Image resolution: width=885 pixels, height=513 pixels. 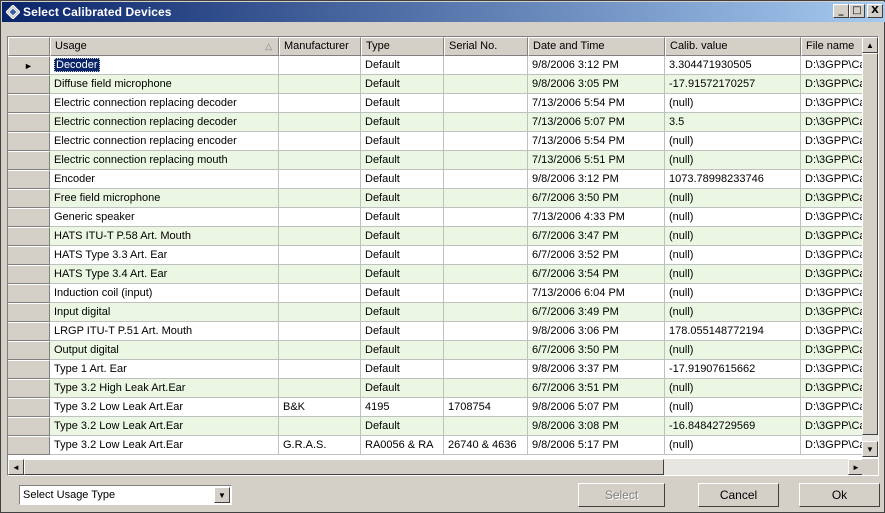 What do you see at coordinates (486, 445) in the screenshot?
I see `cell-serial-no: 26740 & 4636` at bounding box center [486, 445].